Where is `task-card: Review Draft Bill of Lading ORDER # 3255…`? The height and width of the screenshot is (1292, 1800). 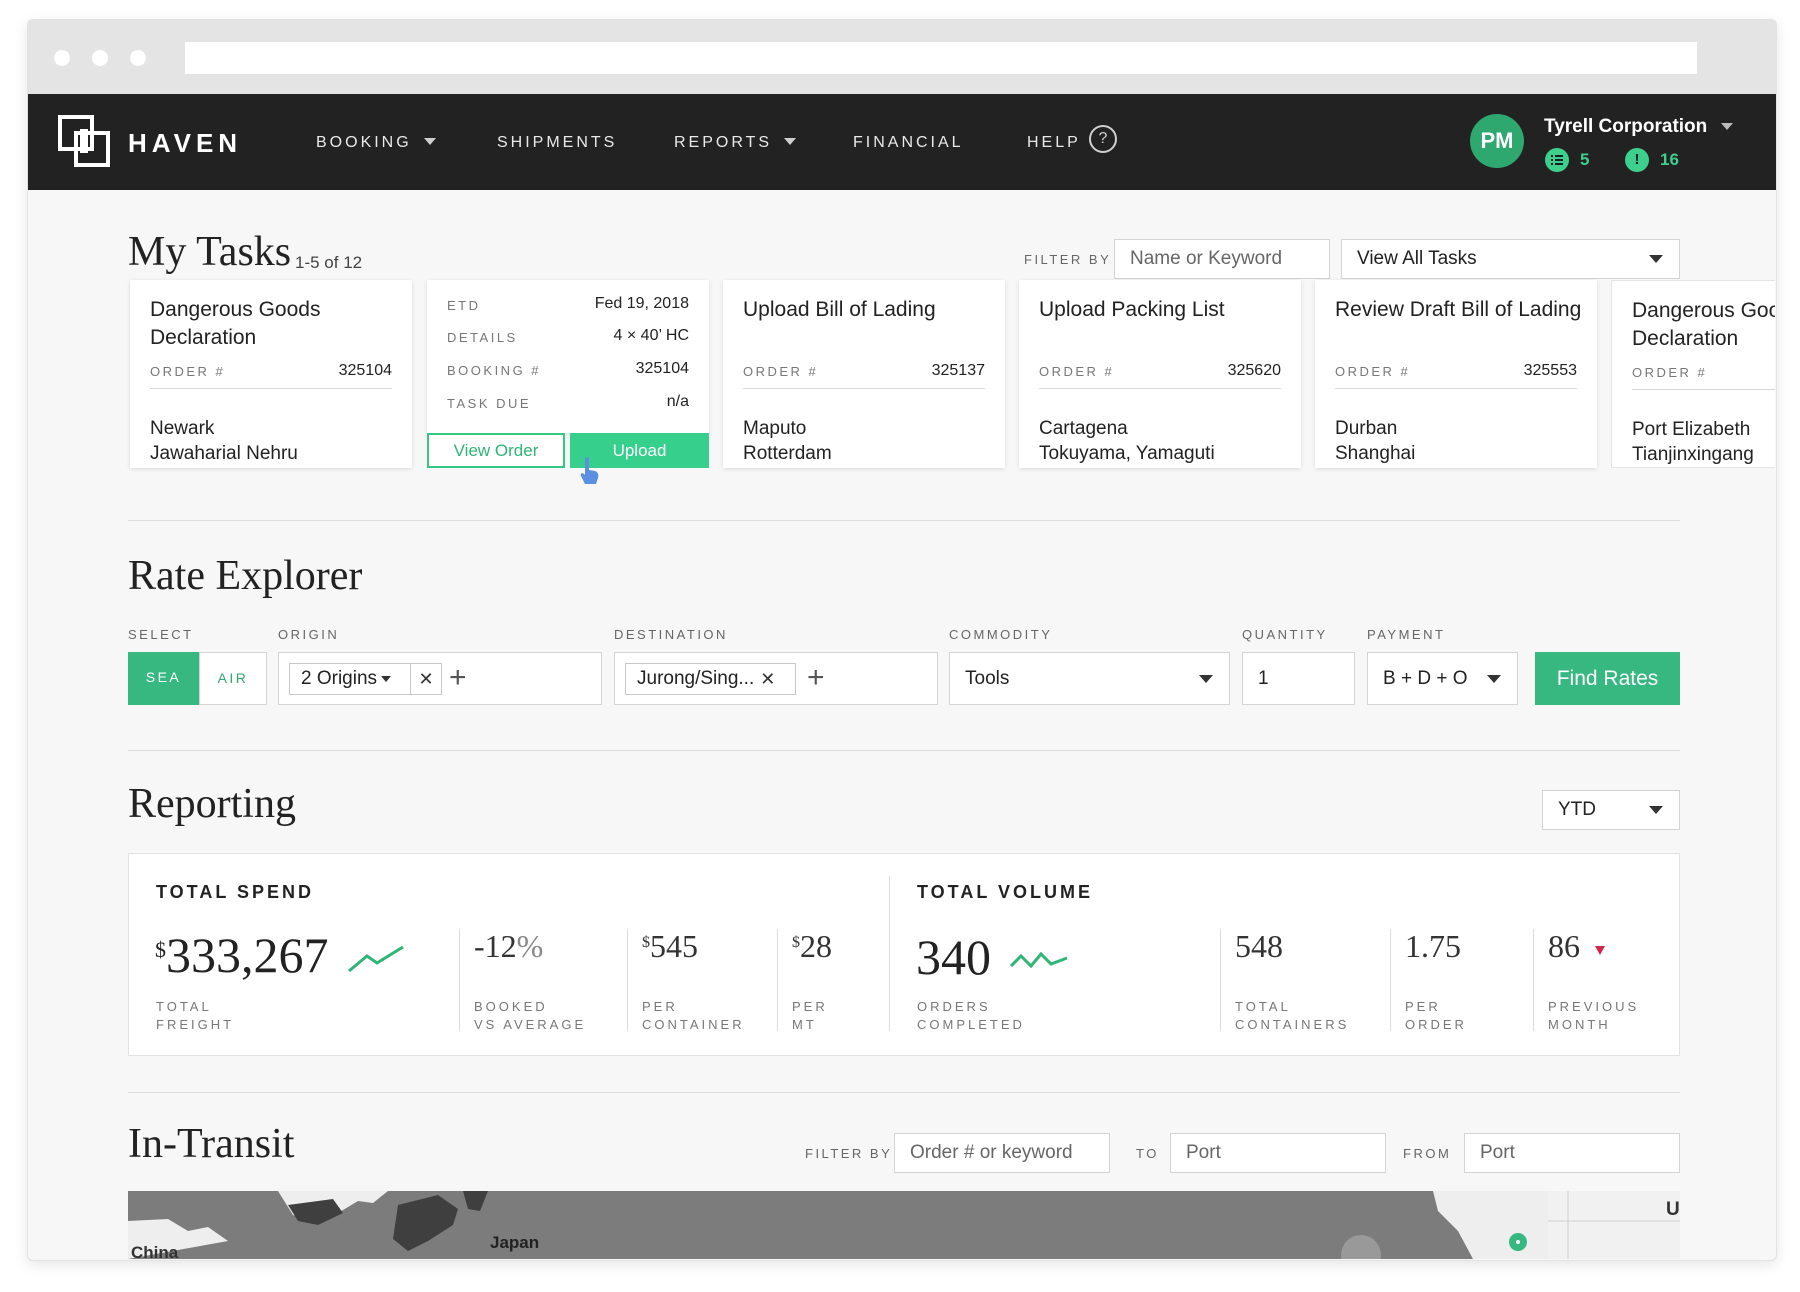 task-card: Review Draft Bill of Lading ORDER # 3255… is located at coordinates (1456, 374).